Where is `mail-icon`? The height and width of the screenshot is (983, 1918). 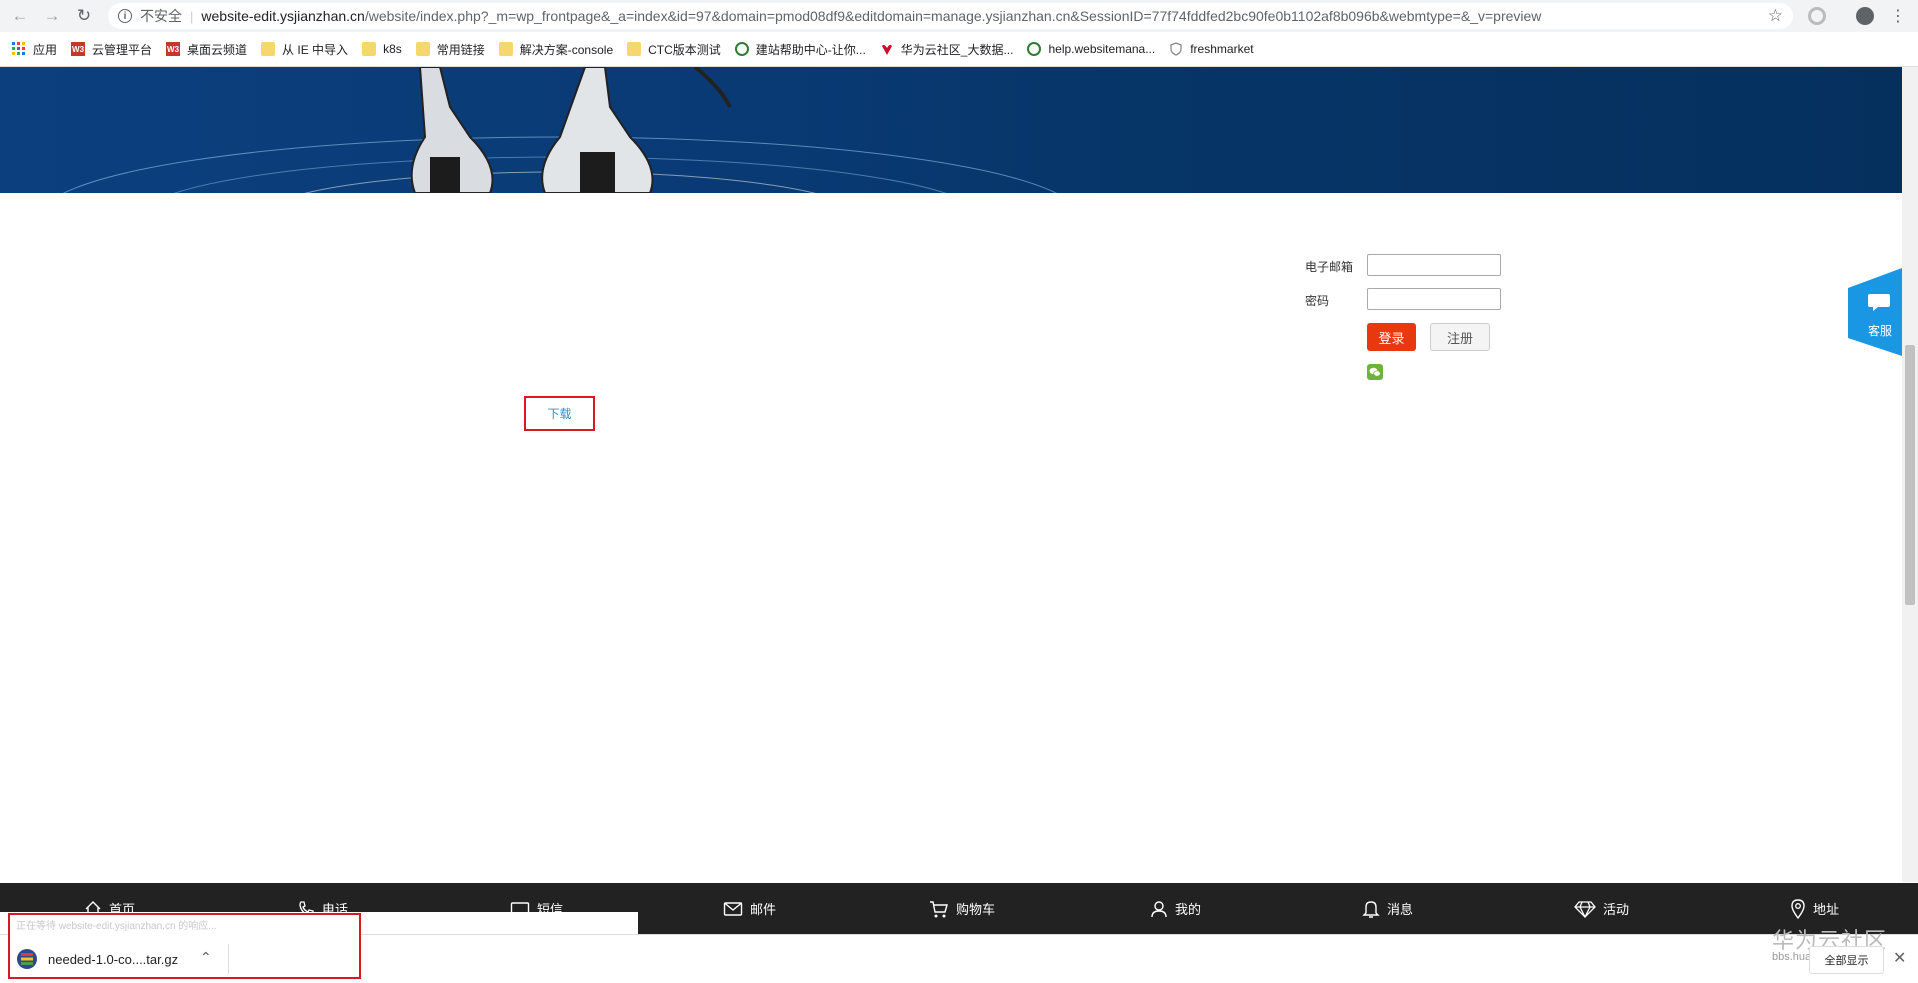
mail-icon is located at coordinates (733, 908).